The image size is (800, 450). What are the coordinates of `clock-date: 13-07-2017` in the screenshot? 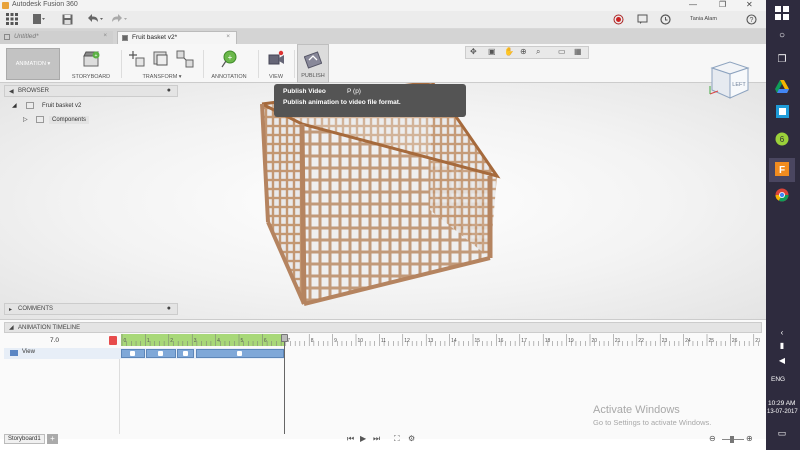 It's located at (782, 412).